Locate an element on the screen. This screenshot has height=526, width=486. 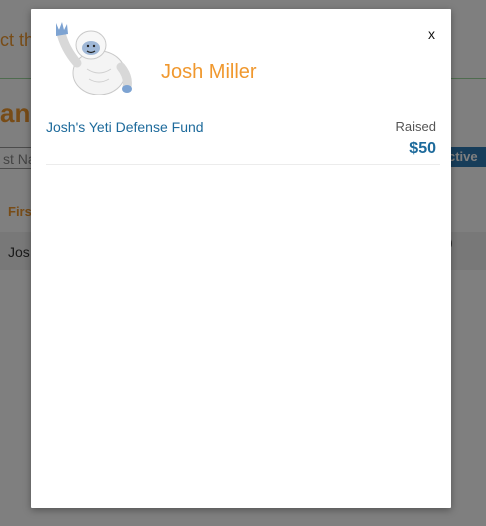
user-name: Josh Miller is located at coordinates (209, 72).